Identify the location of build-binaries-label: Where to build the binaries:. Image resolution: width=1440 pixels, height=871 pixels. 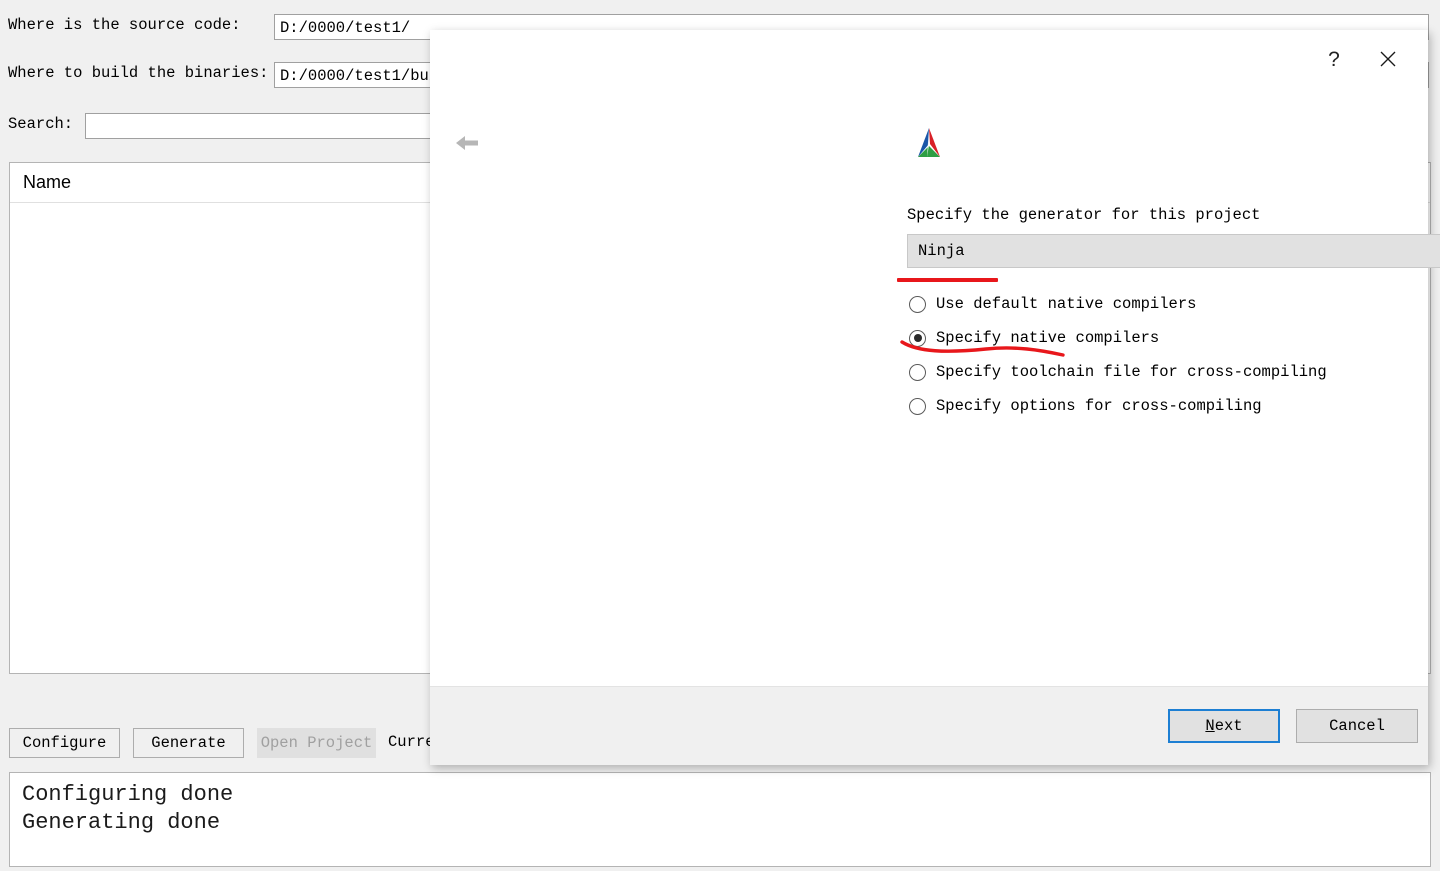
(138, 73).